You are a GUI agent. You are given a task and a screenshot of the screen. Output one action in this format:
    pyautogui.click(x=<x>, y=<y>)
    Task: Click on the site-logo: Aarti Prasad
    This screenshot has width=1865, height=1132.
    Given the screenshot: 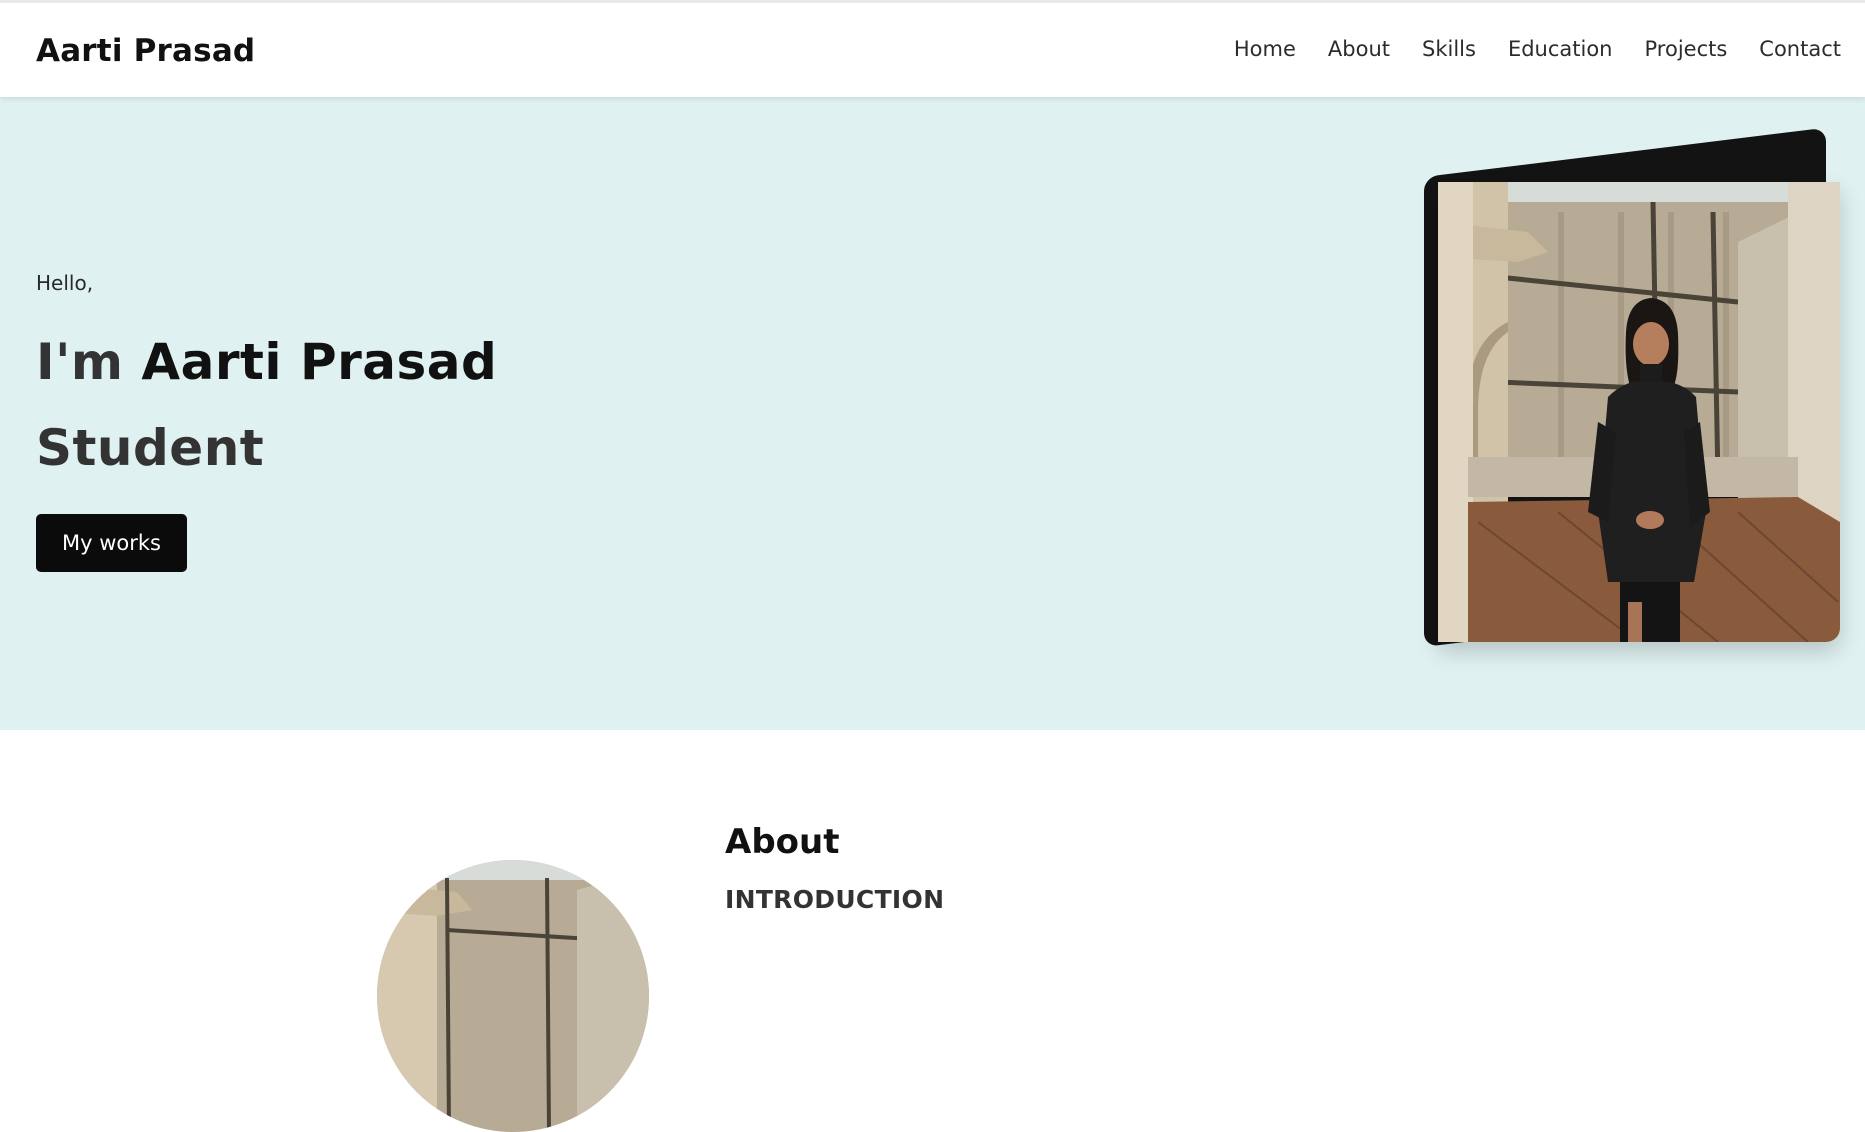 What is the action you would take?
    pyautogui.click(x=145, y=51)
    